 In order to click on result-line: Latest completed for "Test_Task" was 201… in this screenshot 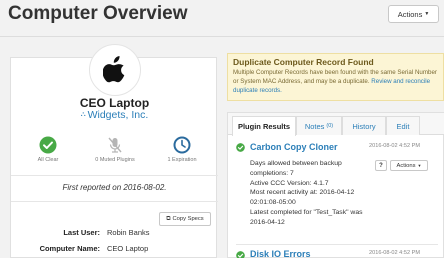, I will do `click(306, 217)`.